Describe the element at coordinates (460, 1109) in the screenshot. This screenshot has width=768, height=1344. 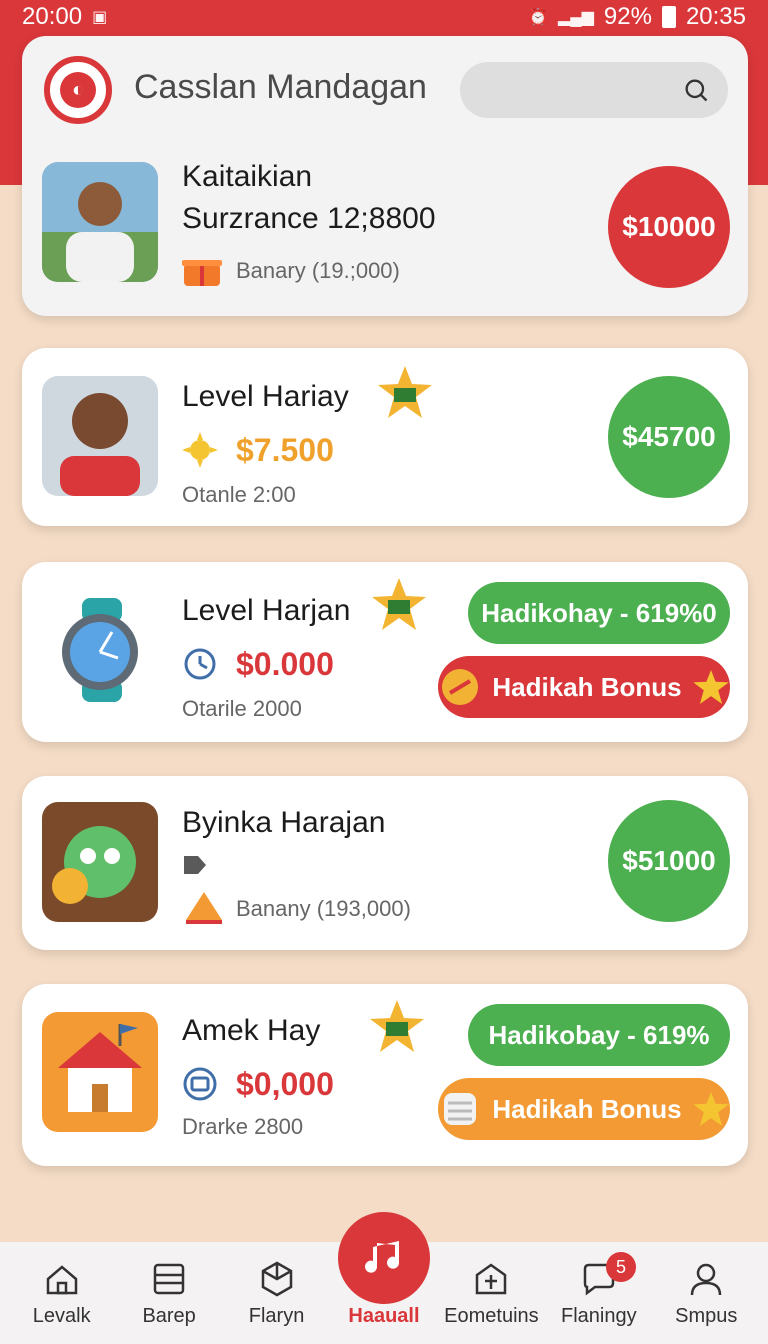
I see `coins-icon` at that location.